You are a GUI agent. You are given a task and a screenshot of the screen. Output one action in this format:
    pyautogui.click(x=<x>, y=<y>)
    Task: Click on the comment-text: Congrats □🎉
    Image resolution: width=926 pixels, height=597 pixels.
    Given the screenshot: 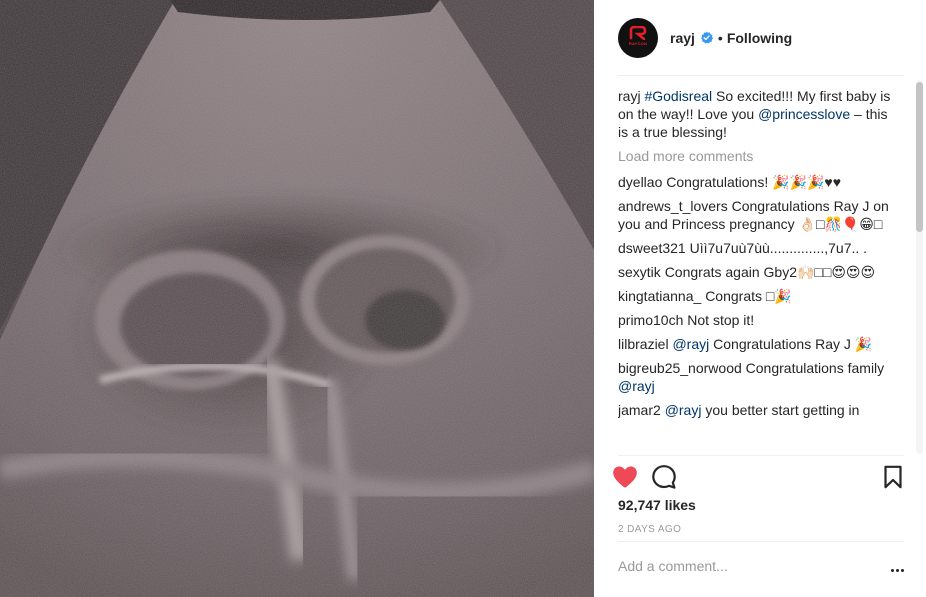 What is the action you would take?
    pyautogui.click(x=748, y=296)
    